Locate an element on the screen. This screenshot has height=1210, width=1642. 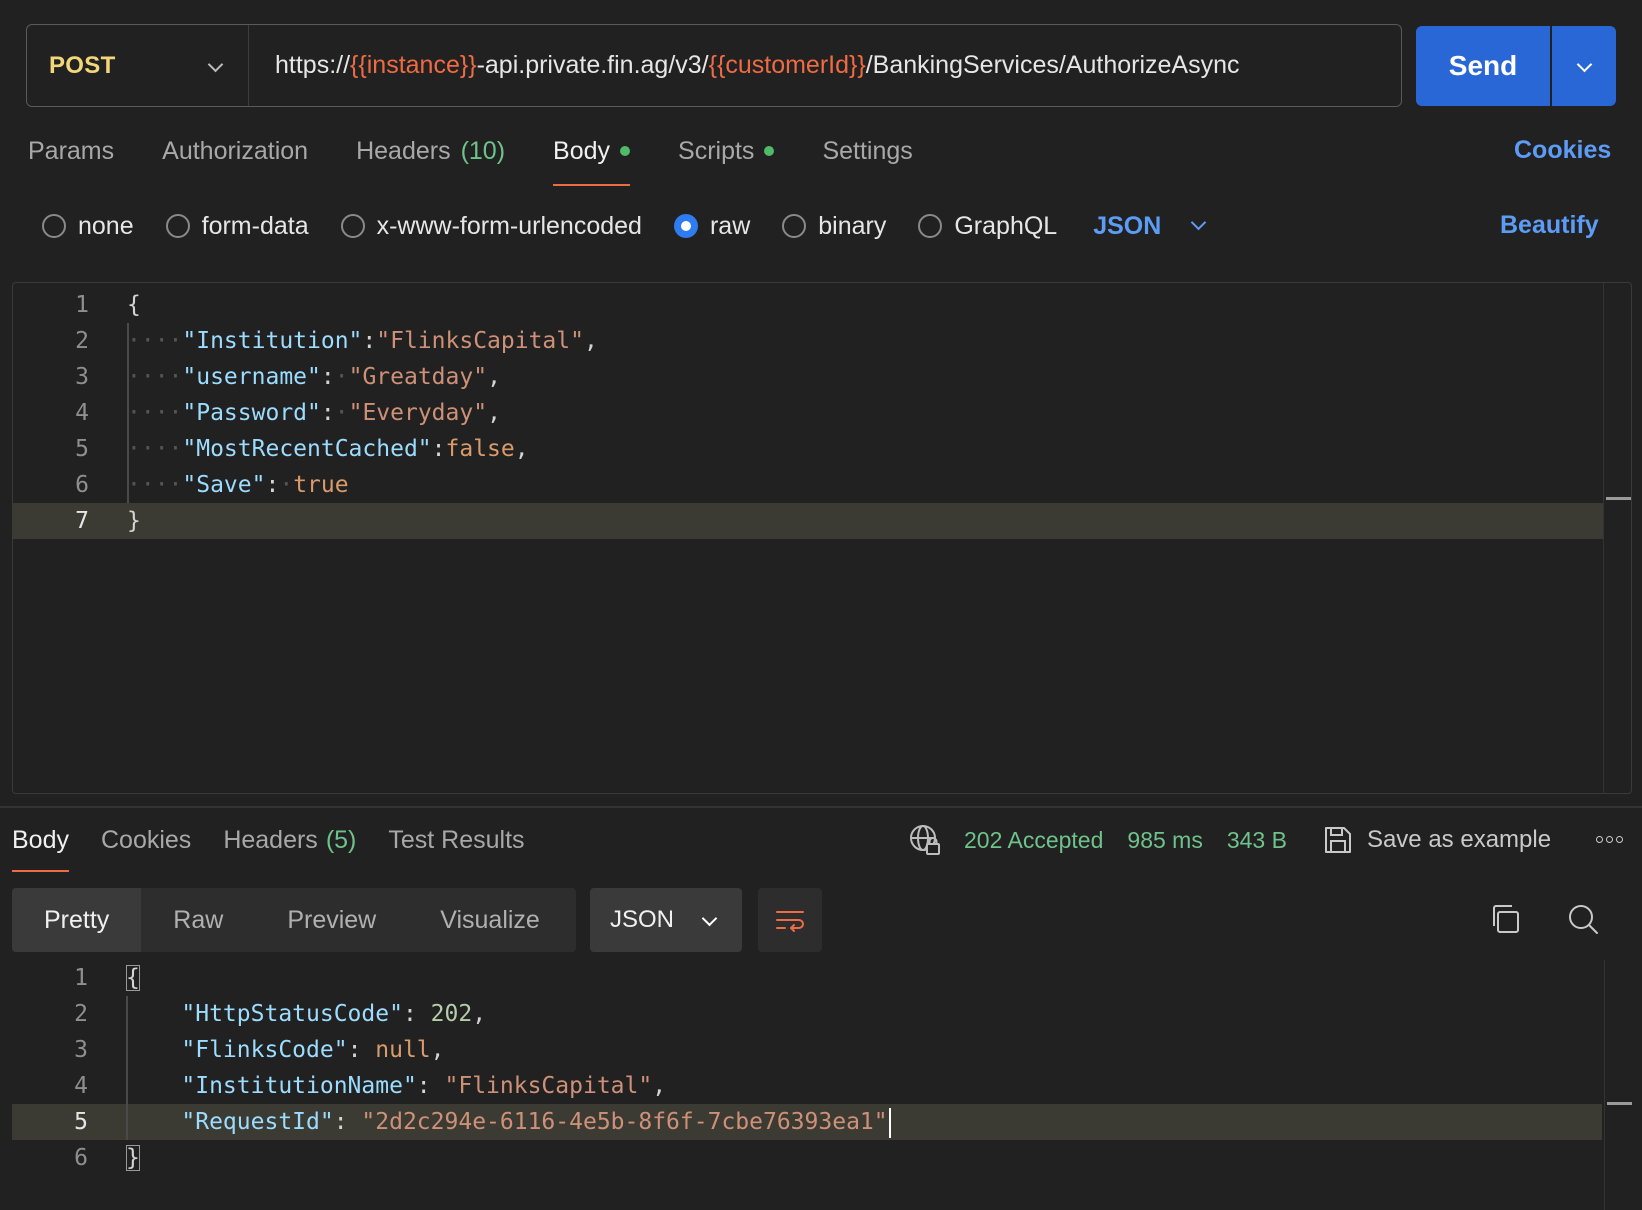
code-token: "FlinksCode" is located at coordinates (264, 1050).